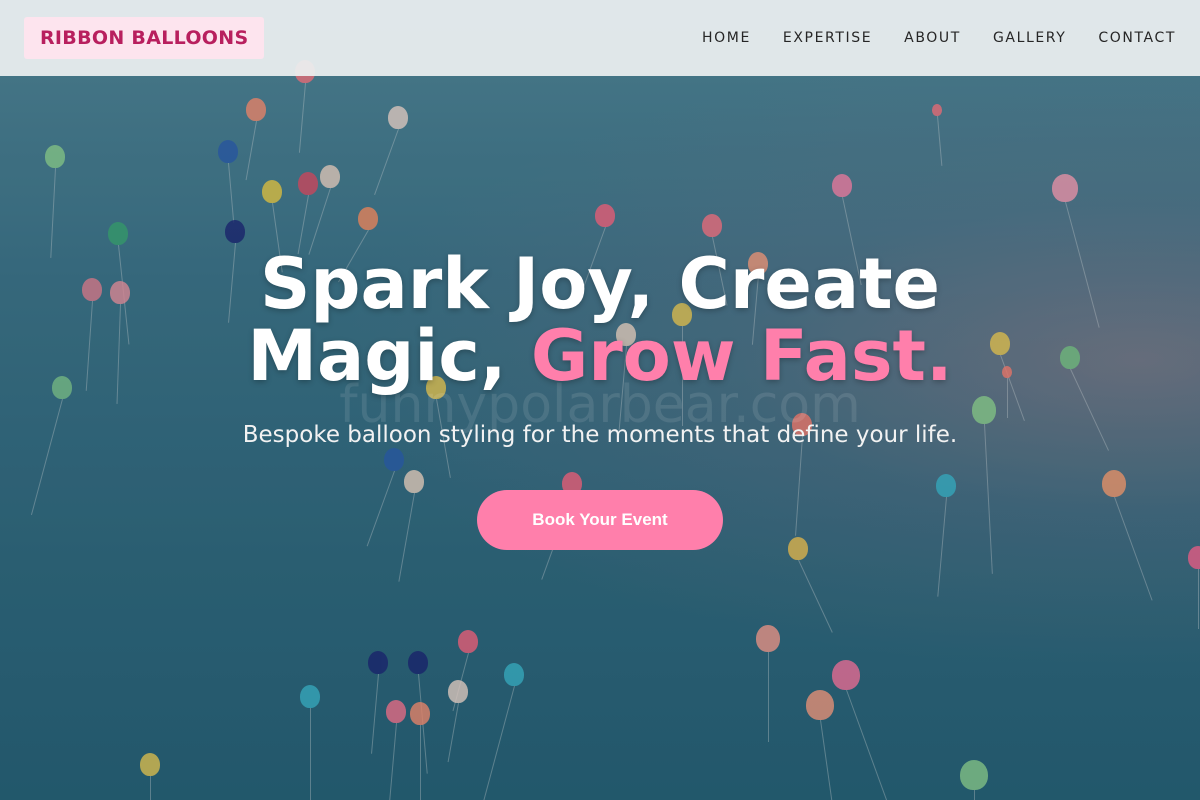 Image resolution: width=1200 pixels, height=800 pixels. Describe the element at coordinates (741, 356) in the screenshot. I see `headline-accent: Grow Fast.` at that location.